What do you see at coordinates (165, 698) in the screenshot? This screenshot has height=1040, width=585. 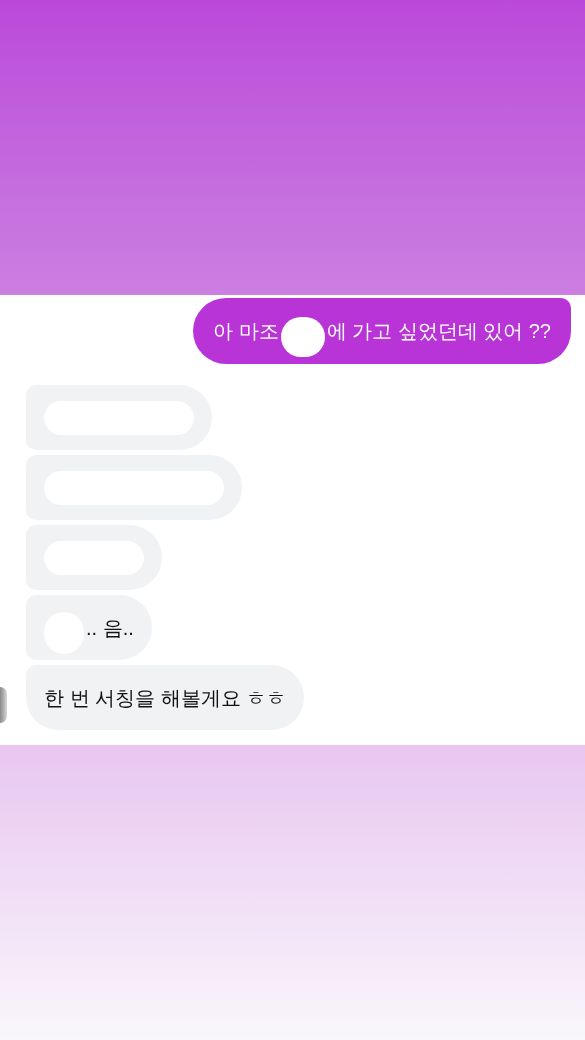 I see `message-text: 한 번 서칭을 해볼게요 ㅎㅎ` at bounding box center [165, 698].